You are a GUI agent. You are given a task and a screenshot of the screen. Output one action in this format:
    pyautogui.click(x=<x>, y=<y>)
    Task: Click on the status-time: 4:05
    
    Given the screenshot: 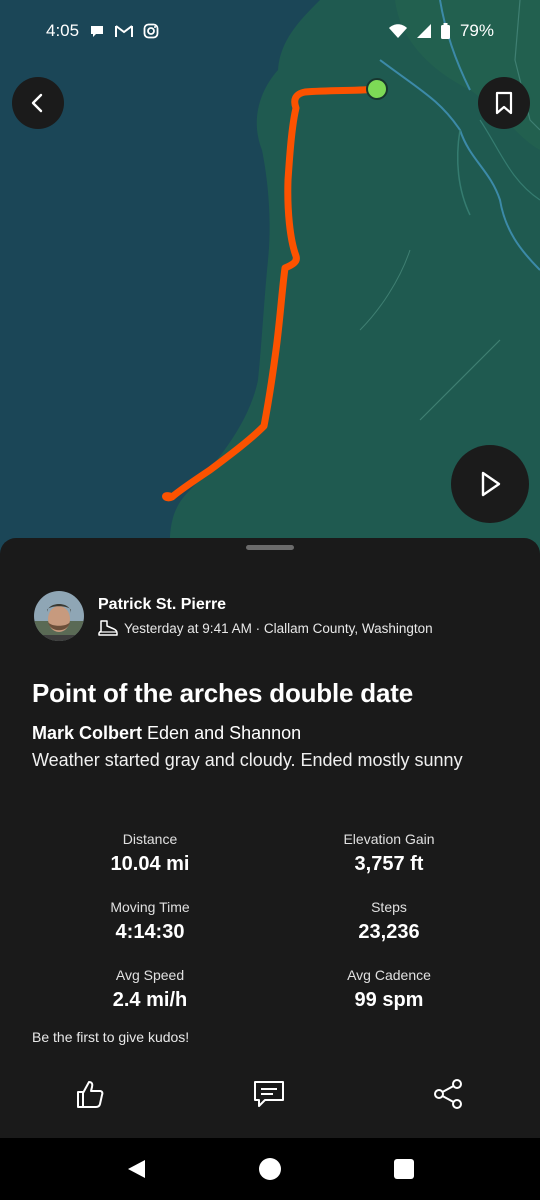 What is the action you would take?
    pyautogui.click(x=63, y=30)
    